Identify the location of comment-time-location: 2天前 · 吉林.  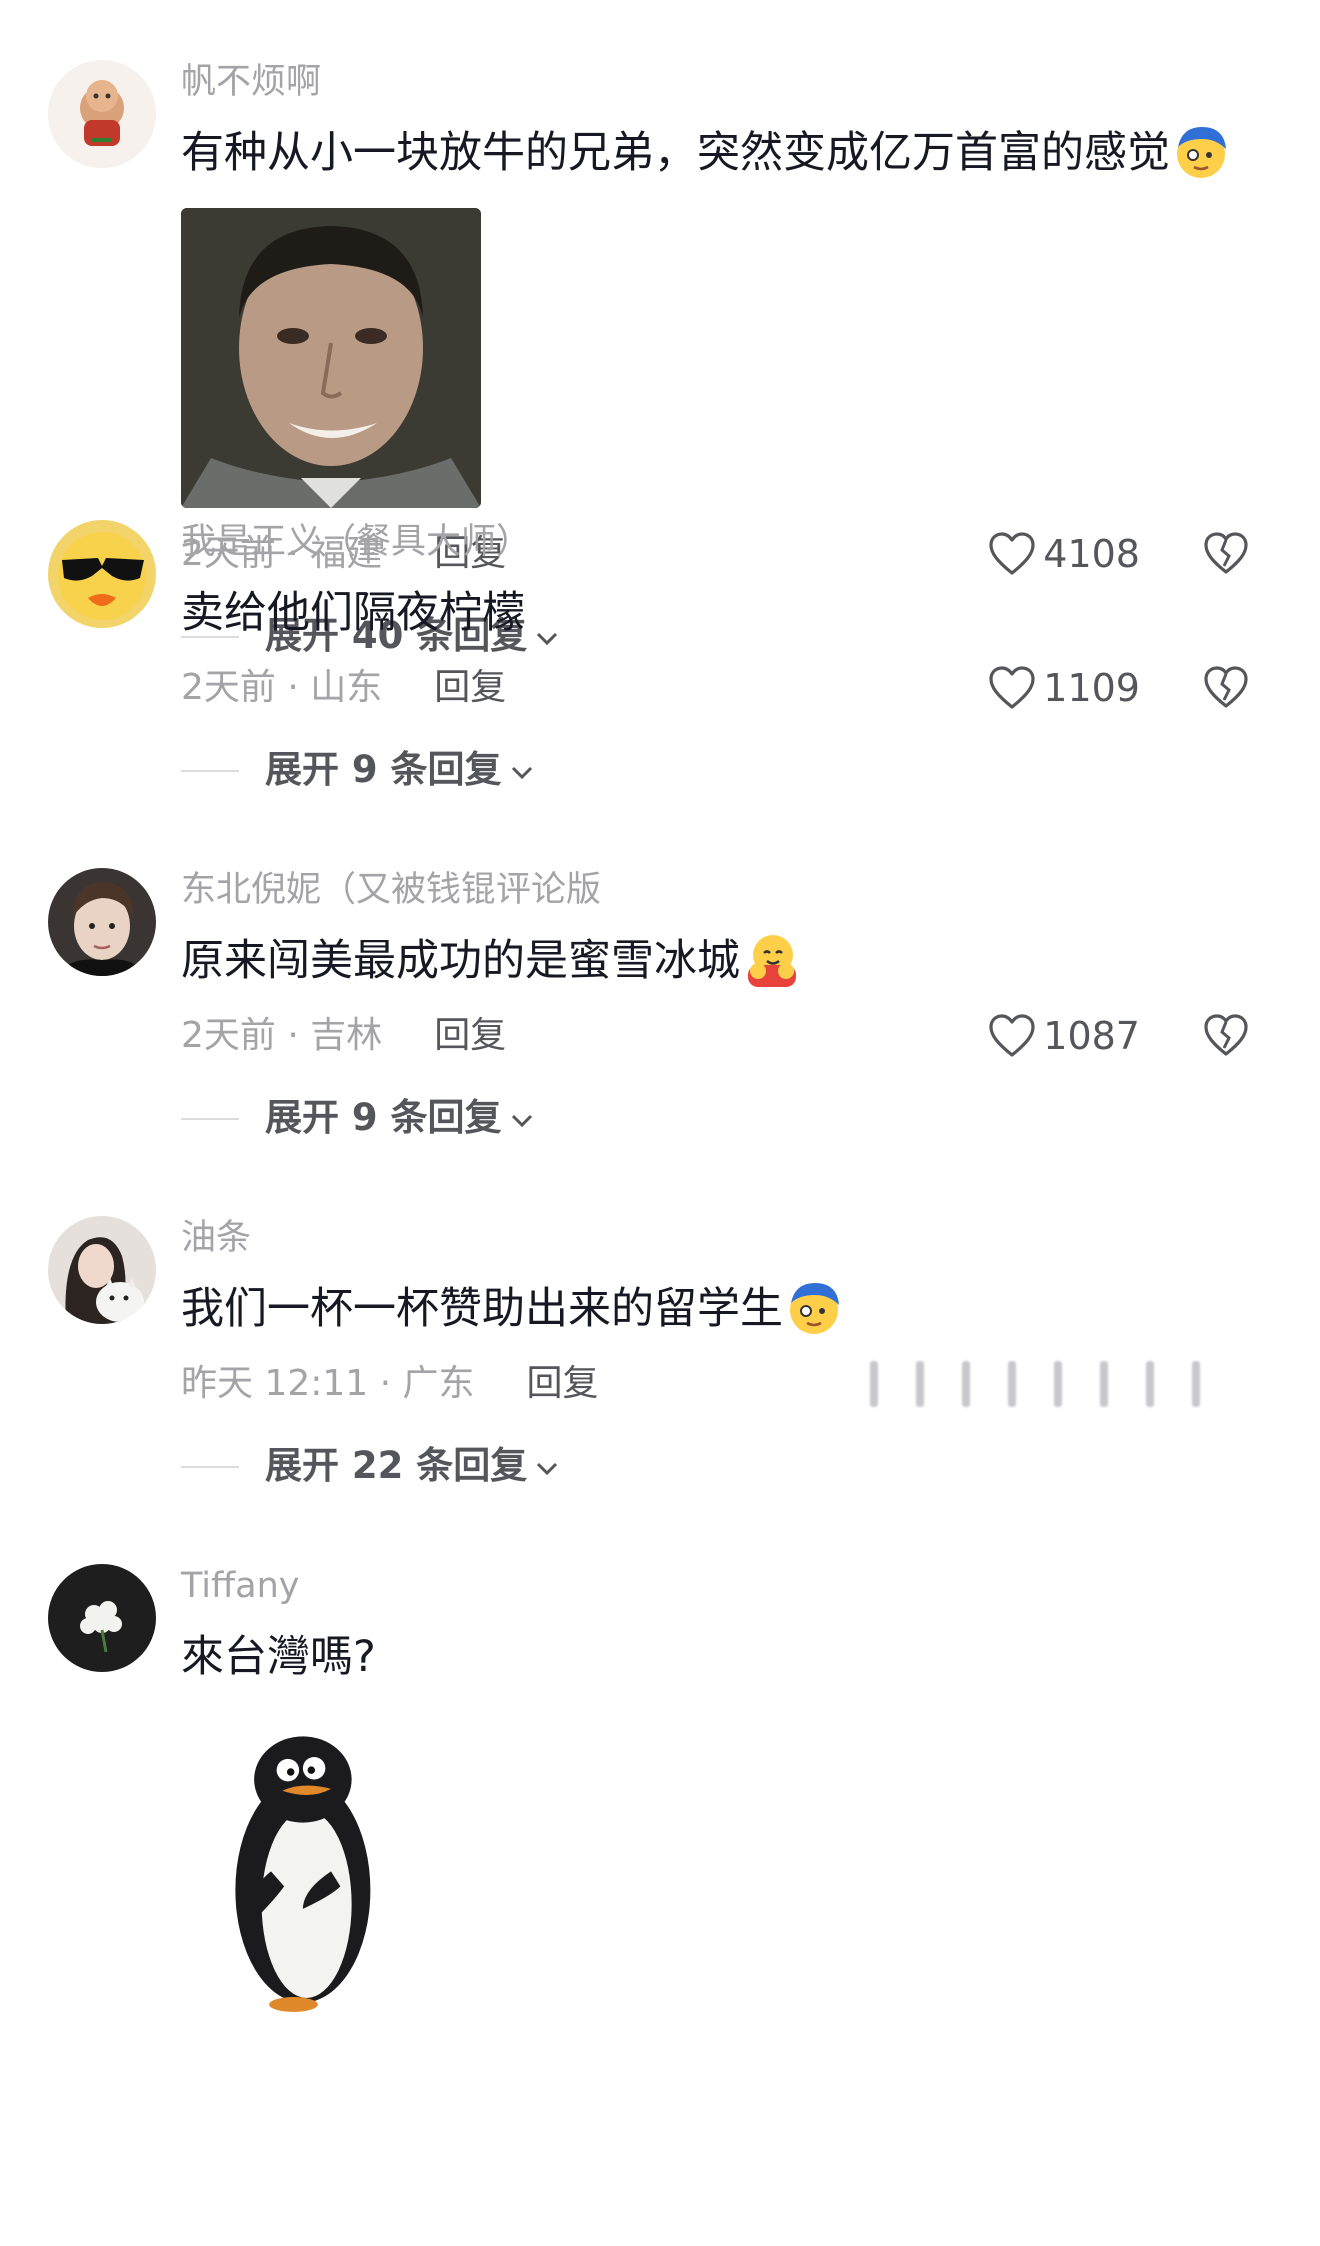
(282, 1035).